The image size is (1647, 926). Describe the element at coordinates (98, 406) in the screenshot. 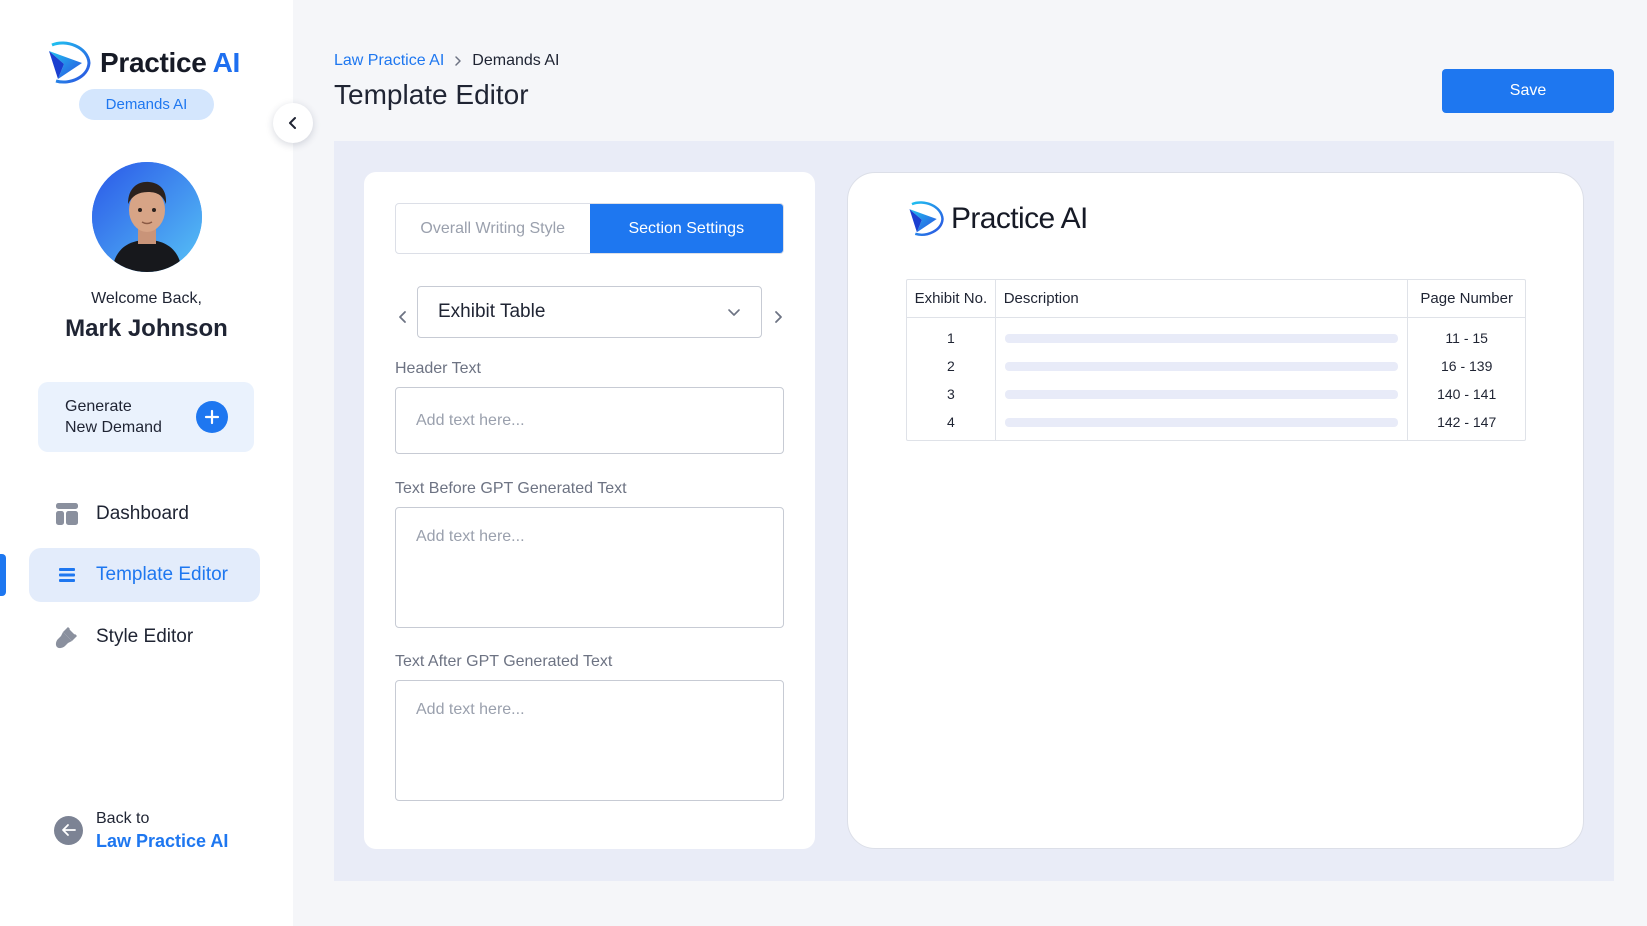

I see `generate-label-line1: Generate` at that location.